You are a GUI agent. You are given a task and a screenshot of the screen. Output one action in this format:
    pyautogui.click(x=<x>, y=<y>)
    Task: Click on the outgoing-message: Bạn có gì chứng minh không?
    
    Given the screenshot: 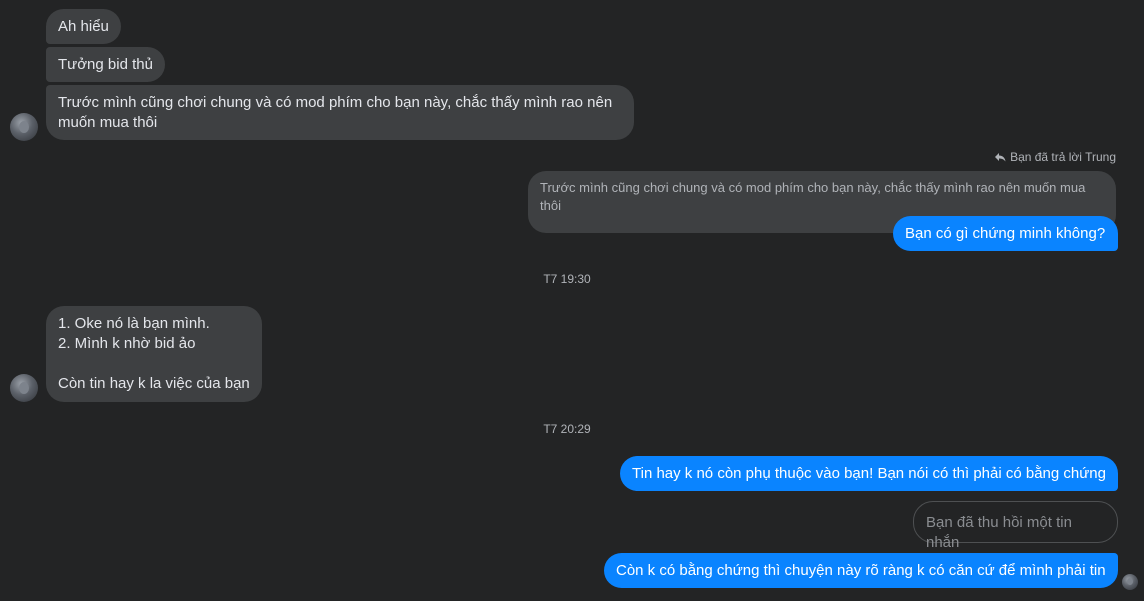 What is the action you would take?
    pyautogui.click(x=1005, y=233)
    